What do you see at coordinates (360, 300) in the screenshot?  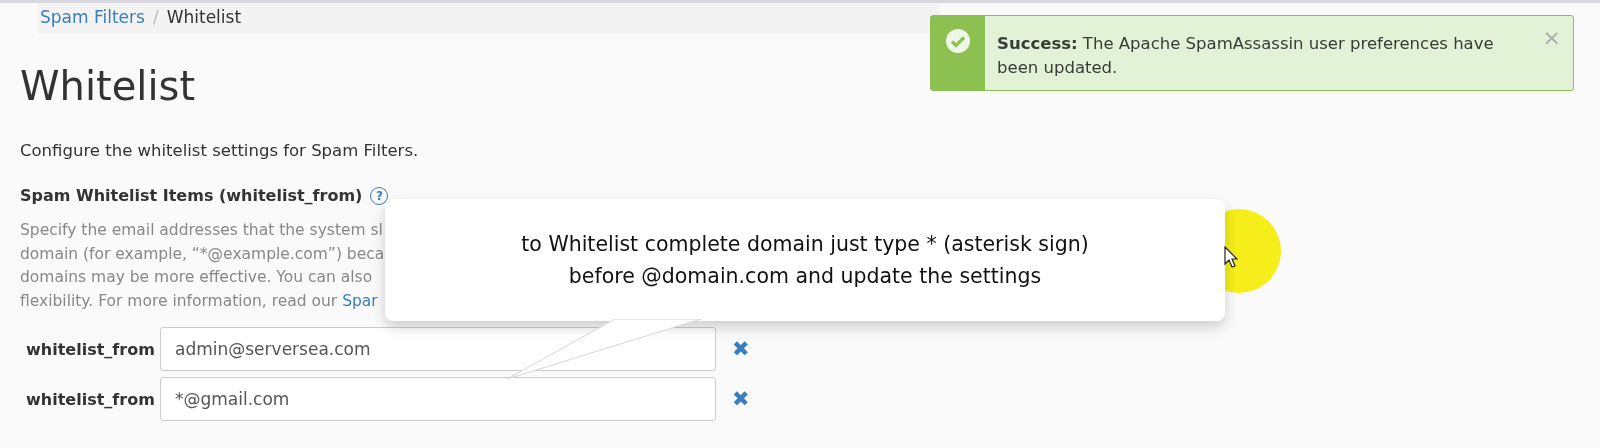 I see `documentation-link: Spar` at bounding box center [360, 300].